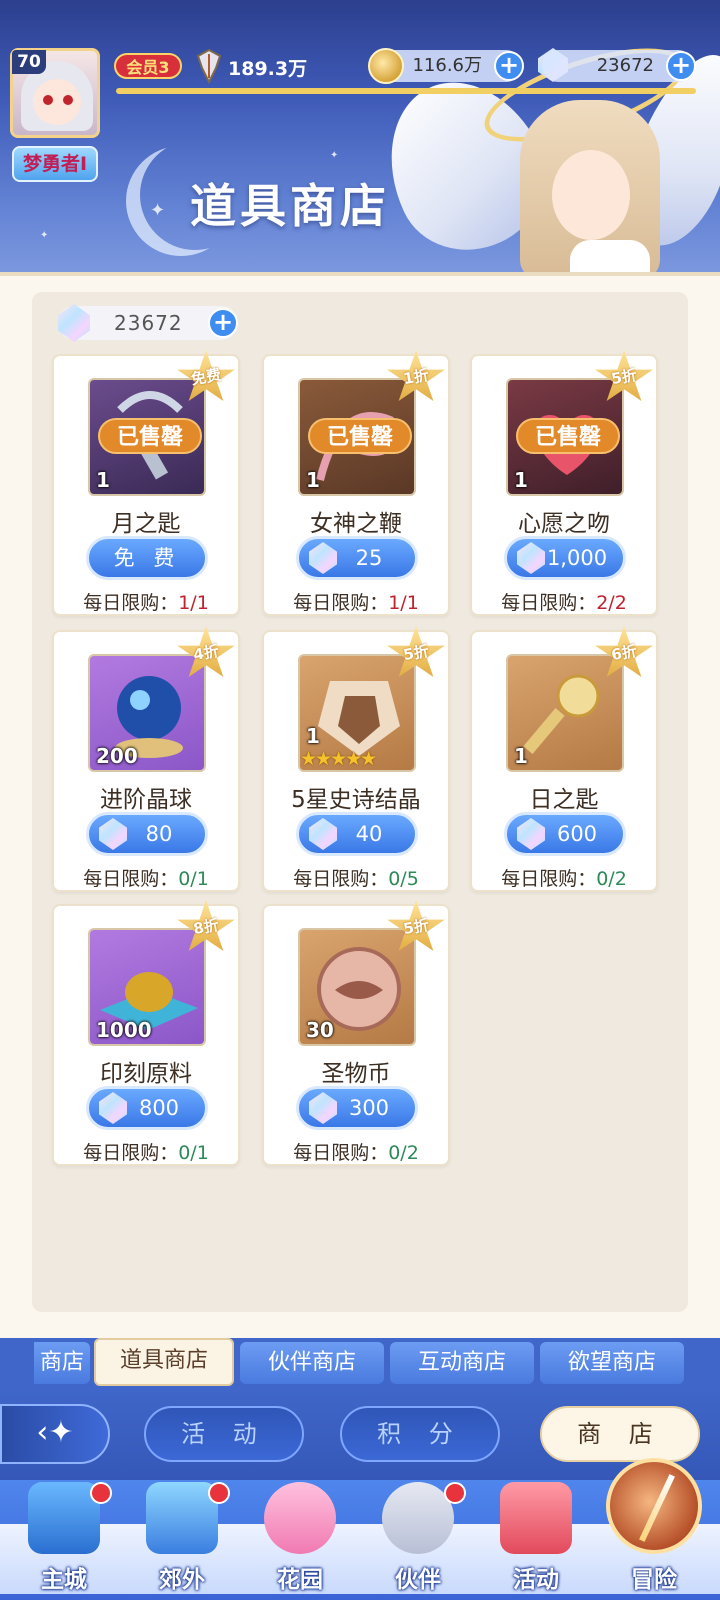  I want to click on free-claim-button: 免 费, so click(147, 558).